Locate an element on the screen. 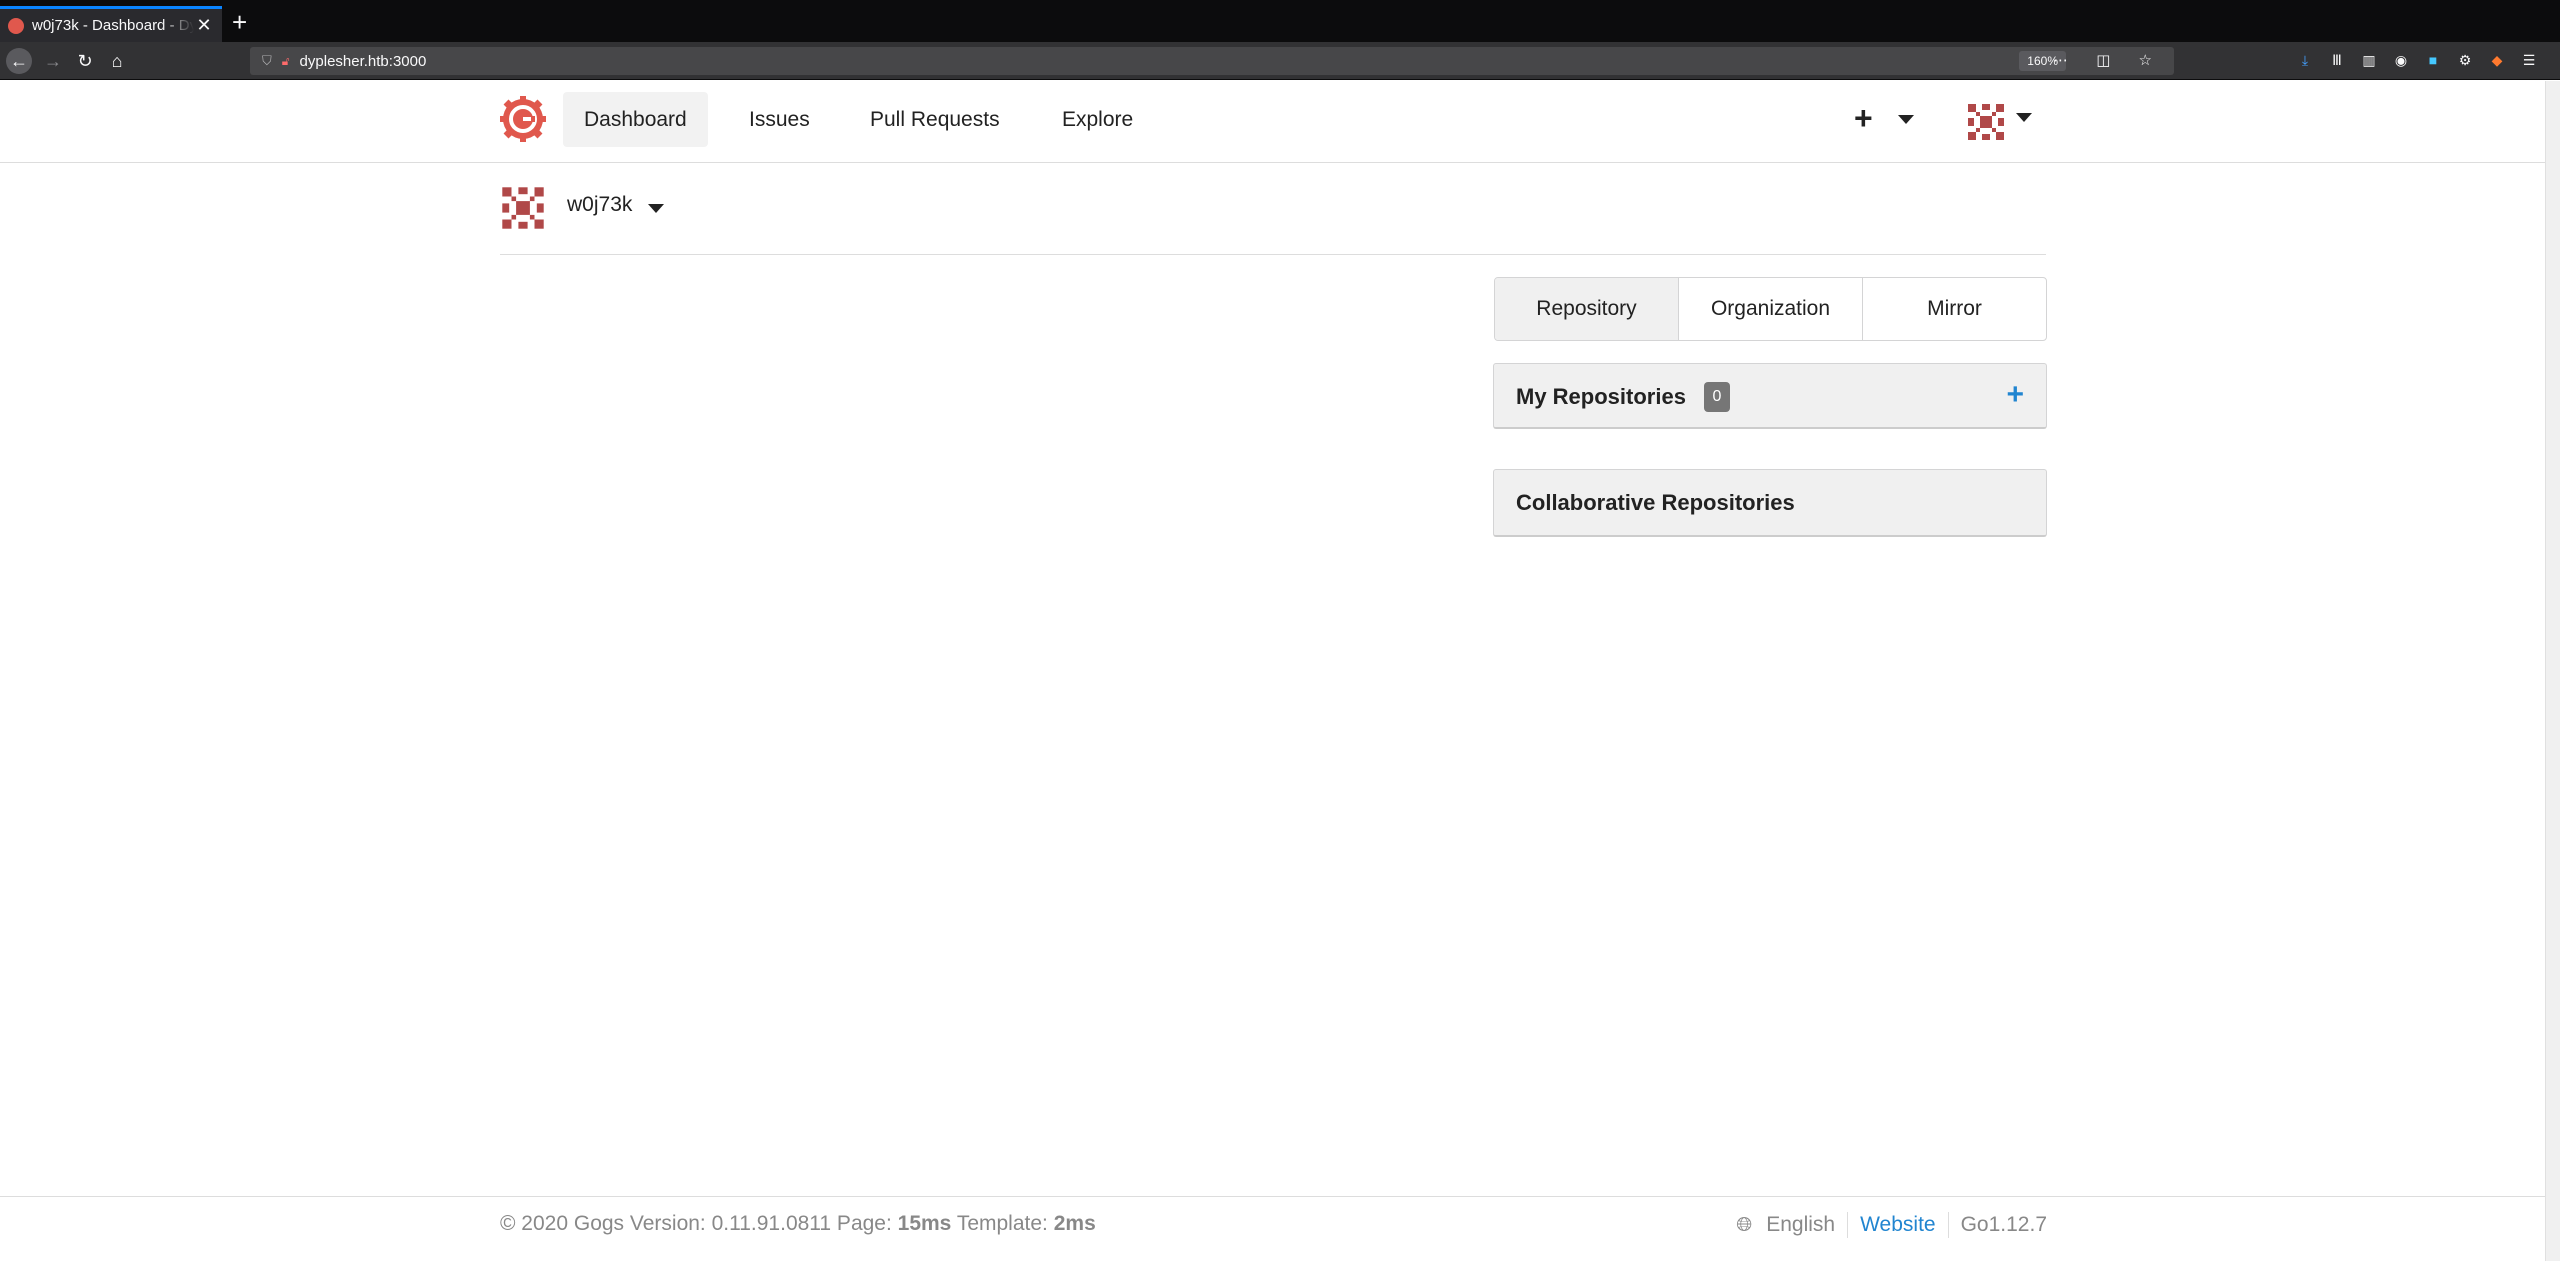 This screenshot has height=1261, width=2560. extension-save-icon: ■ is located at coordinates (2433, 60).